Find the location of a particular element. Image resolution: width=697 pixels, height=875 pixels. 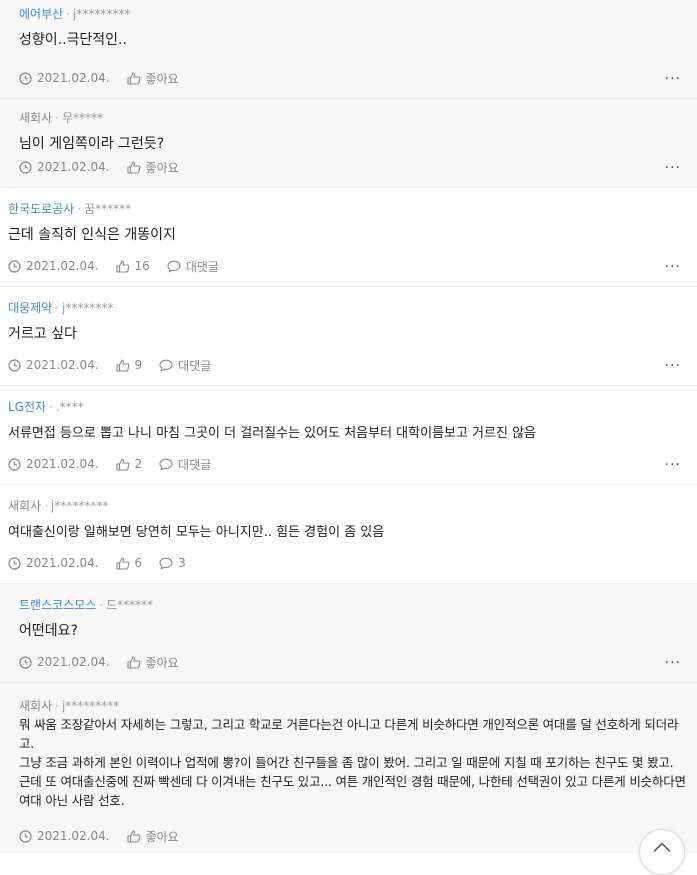

comment-author: 대웅제약 · j******** is located at coordinates (61, 308).